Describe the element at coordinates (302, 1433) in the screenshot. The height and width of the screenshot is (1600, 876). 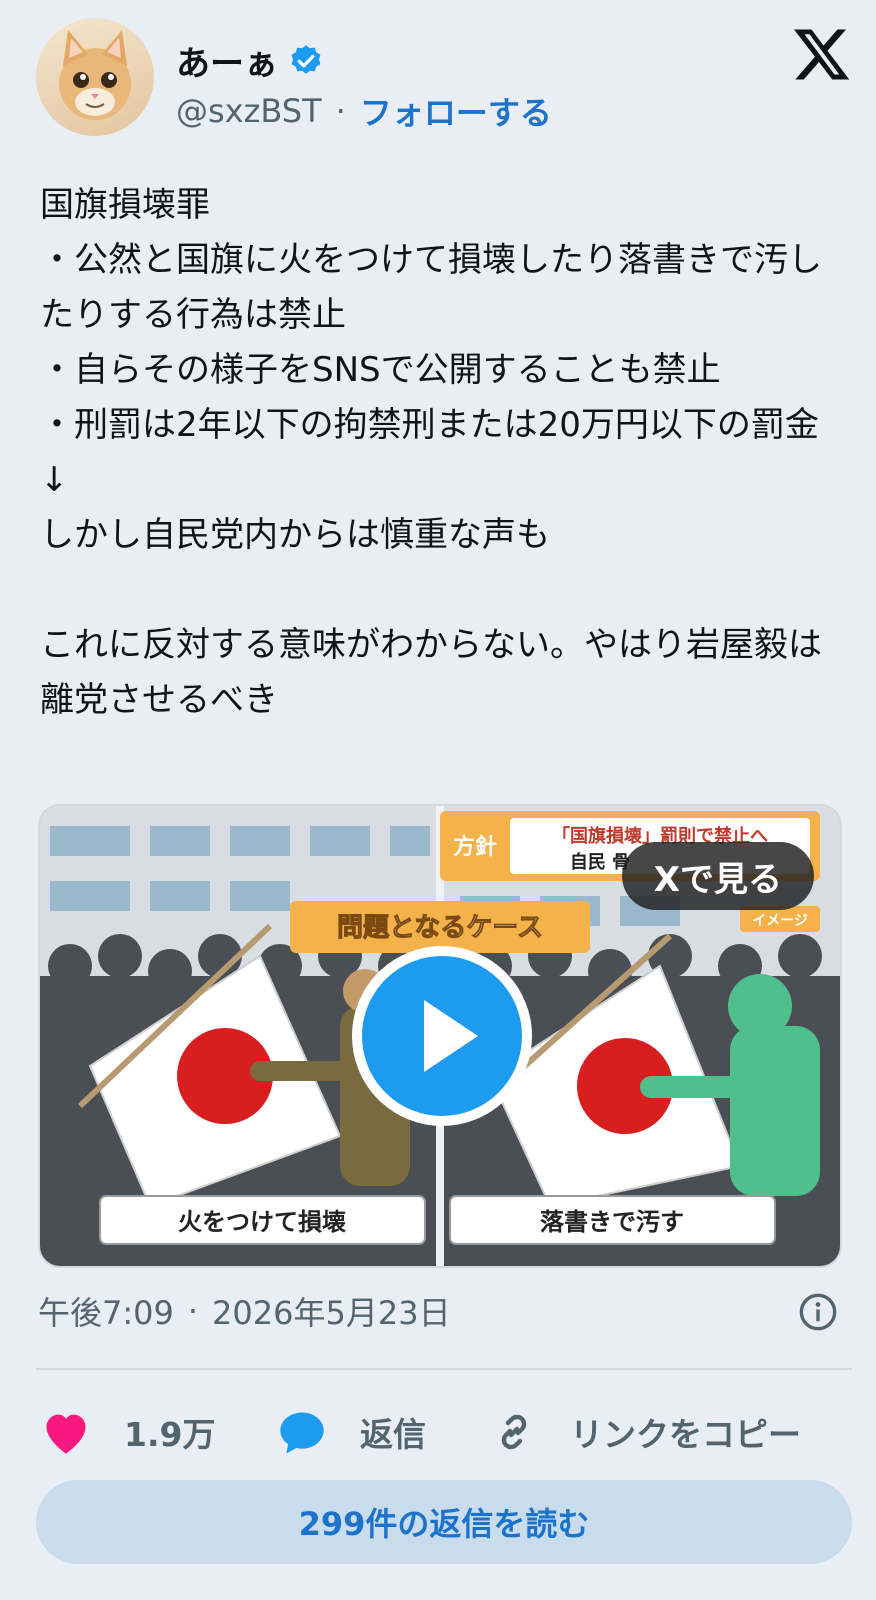
I see `reply-bubble-icon` at that location.